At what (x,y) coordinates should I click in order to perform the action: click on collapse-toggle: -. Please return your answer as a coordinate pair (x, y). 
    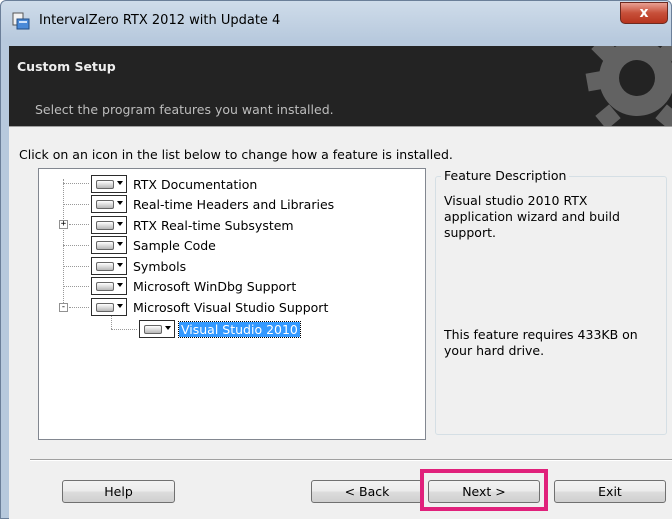
    Looking at the image, I should click on (63, 307).